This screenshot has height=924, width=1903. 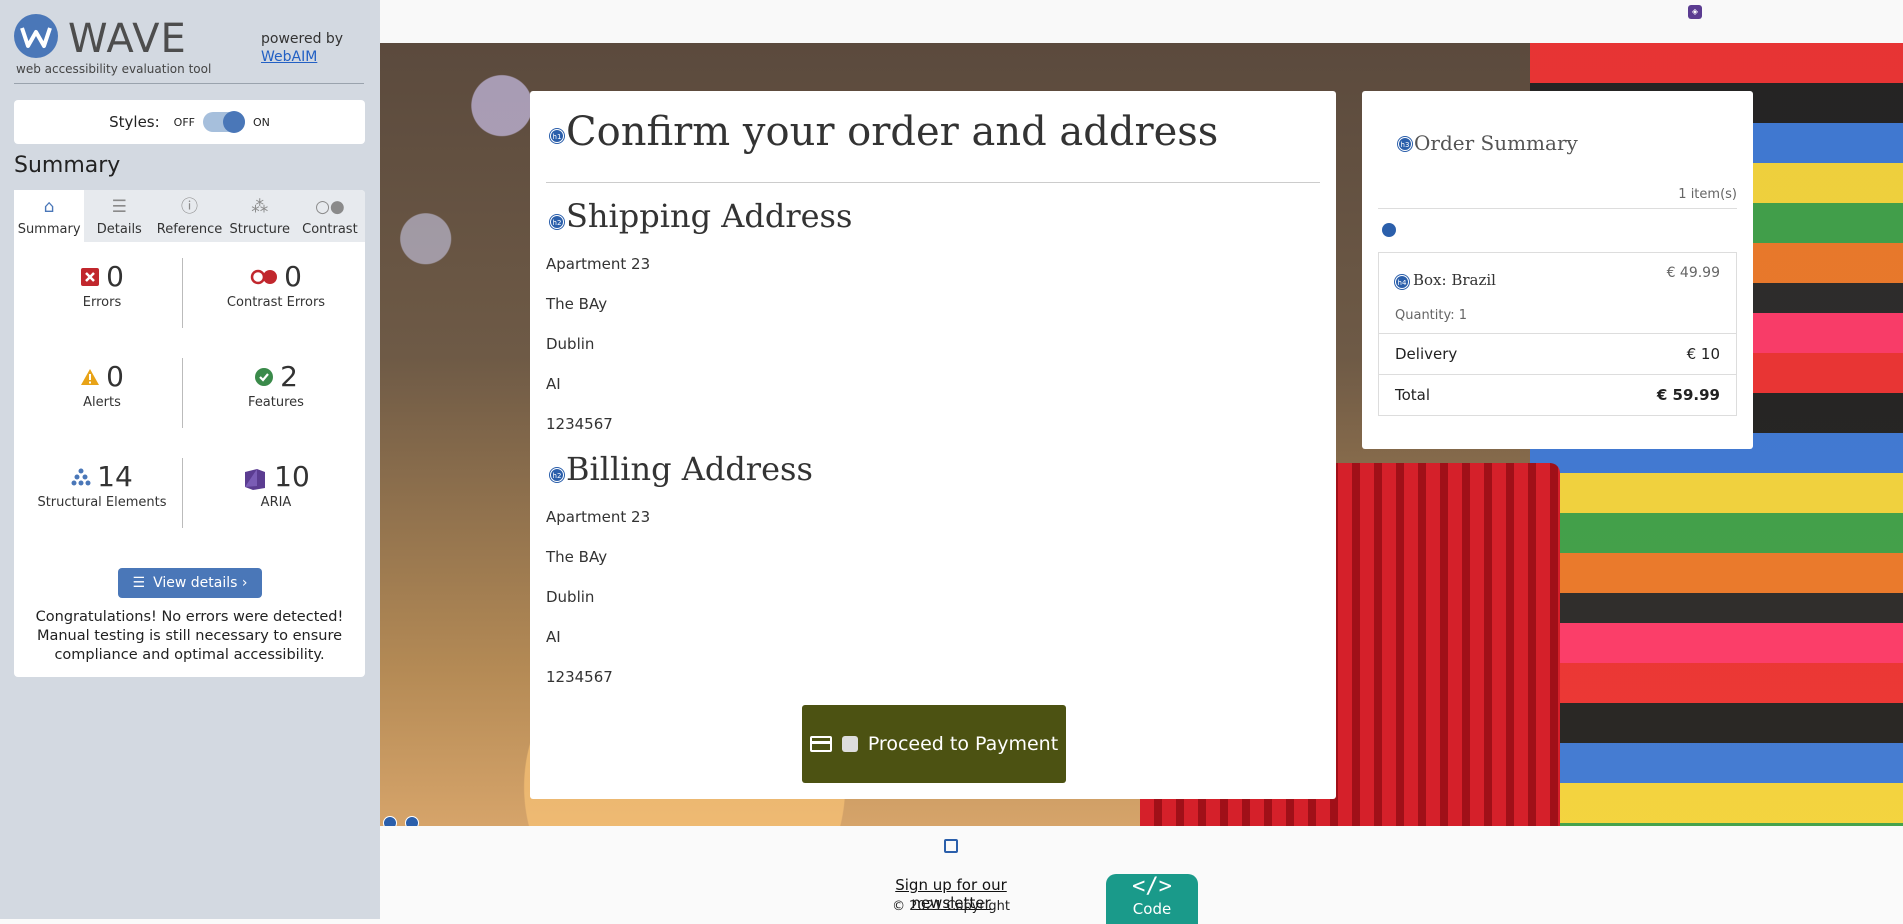 I want to click on proceed-to-payment-button: Proceed to Payment, so click(x=934, y=744).